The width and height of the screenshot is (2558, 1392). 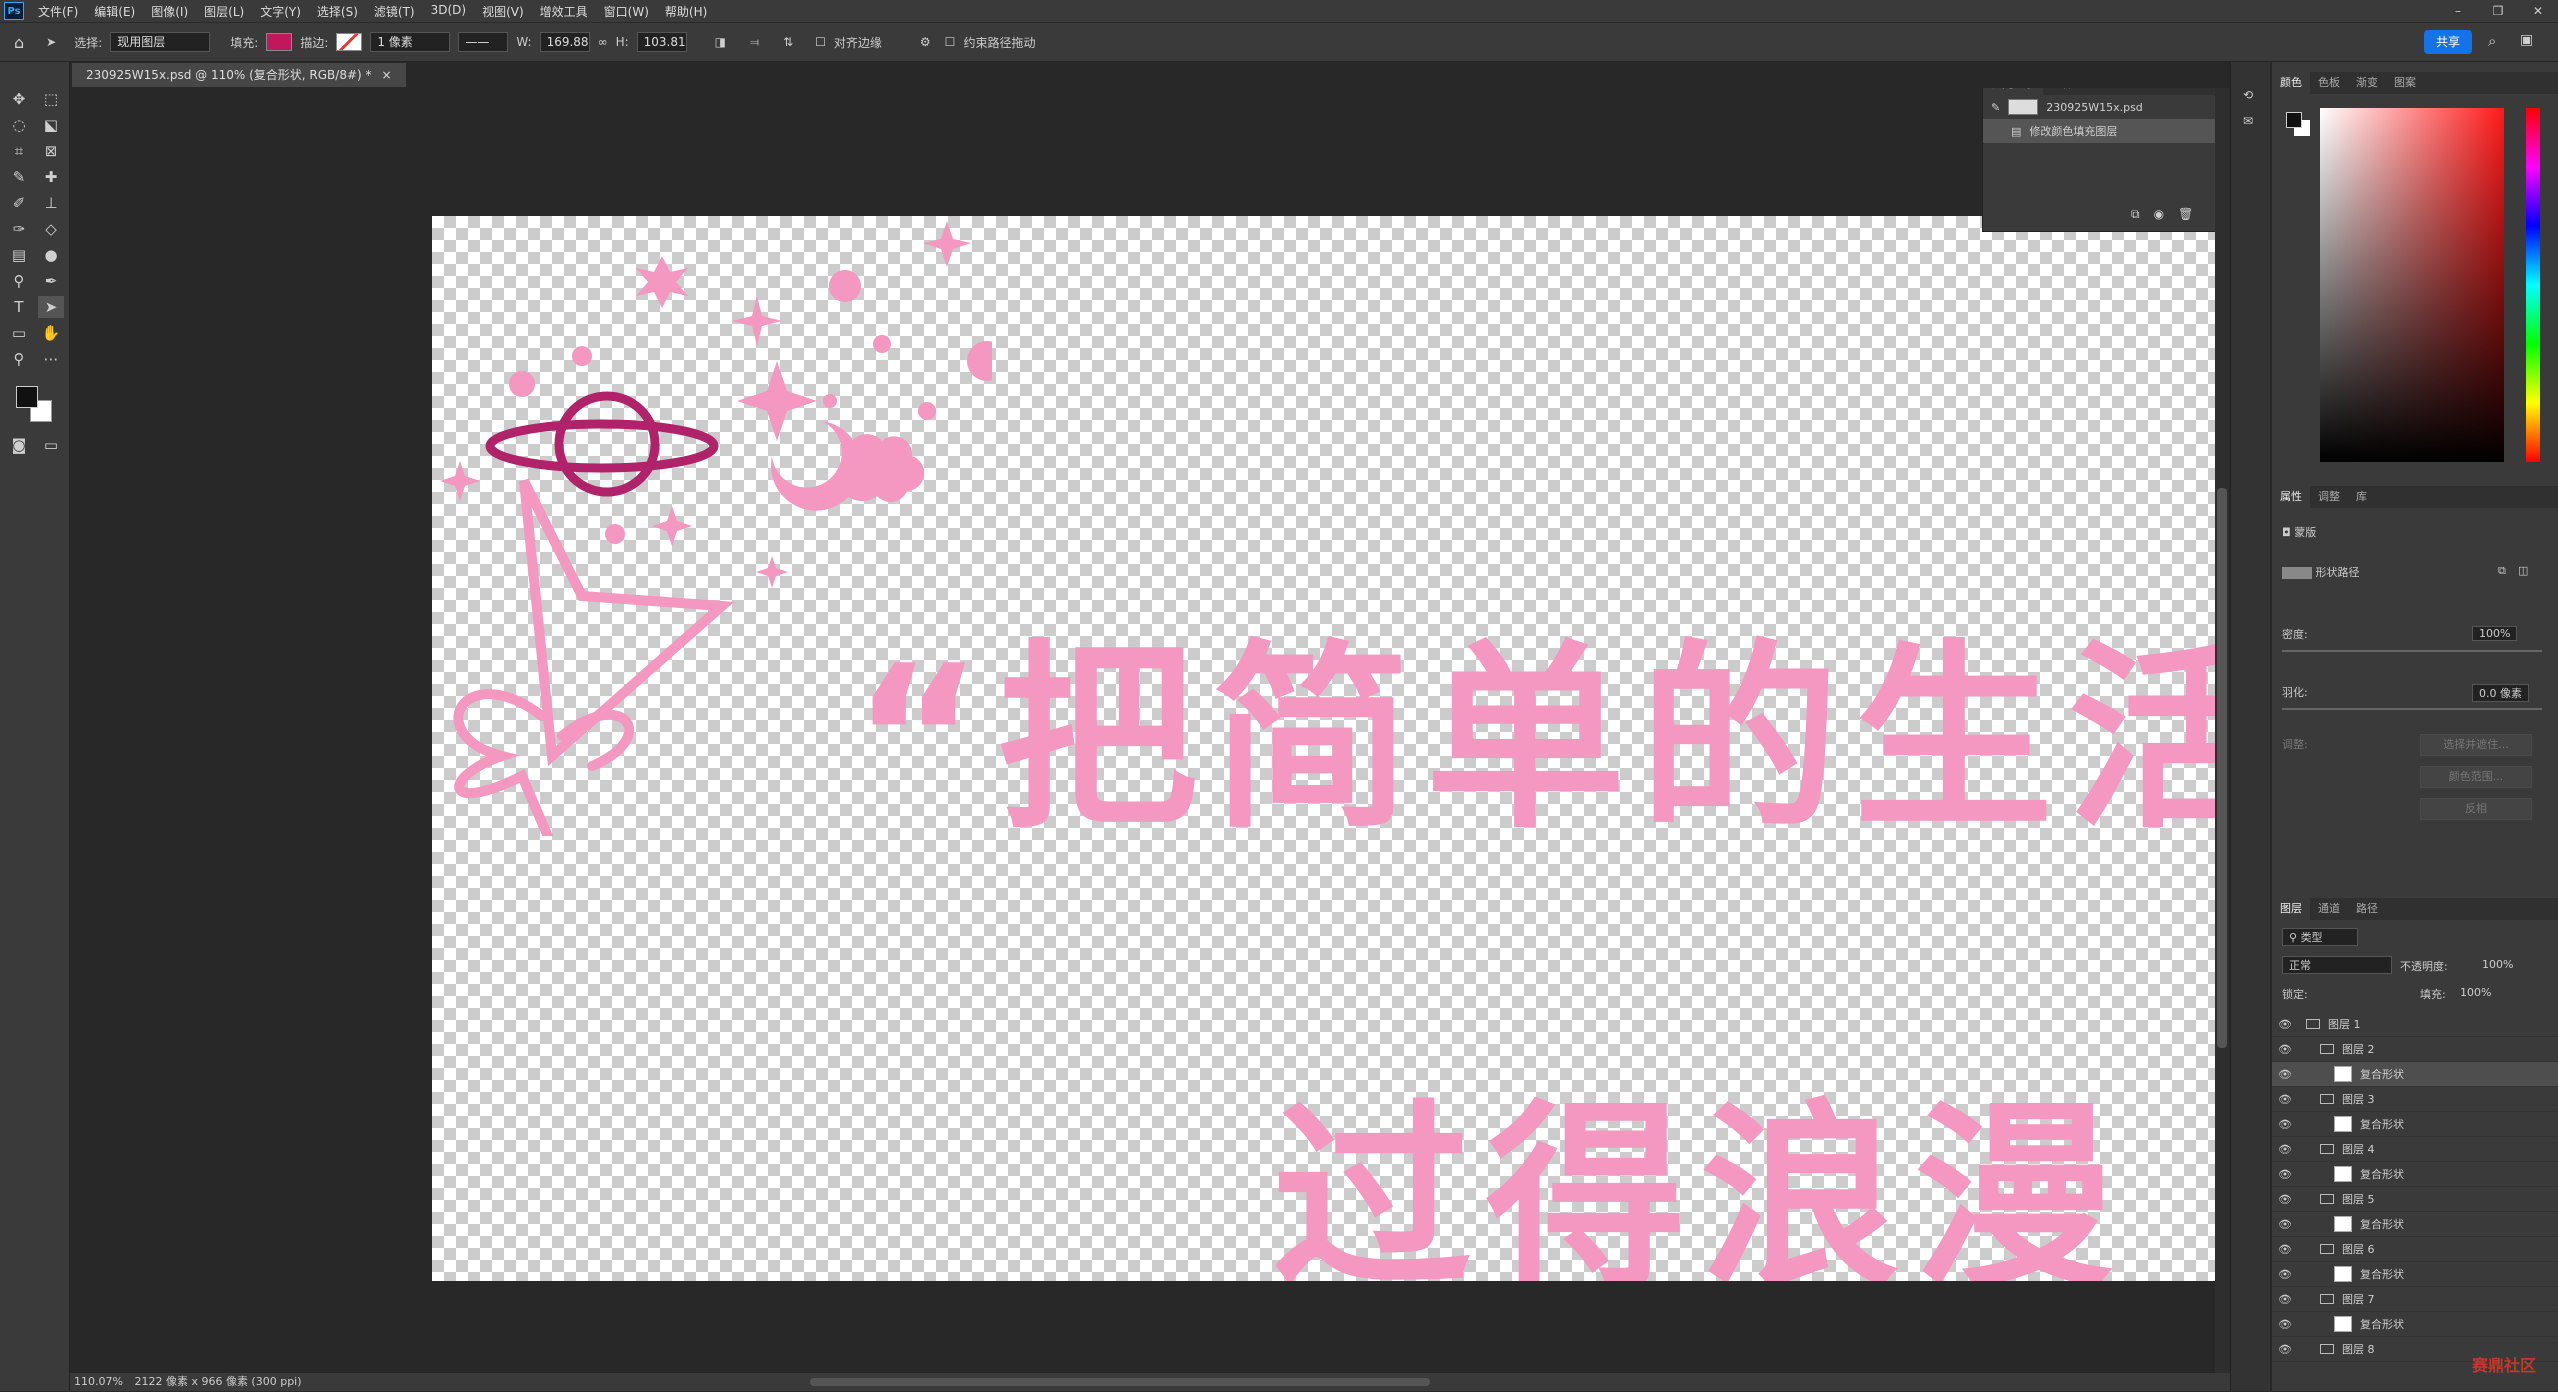 What do you see at coordinates (2526, 40) in the screenshot?
I see `workspace-icon: ▣` at bounding box center [2526, 40].